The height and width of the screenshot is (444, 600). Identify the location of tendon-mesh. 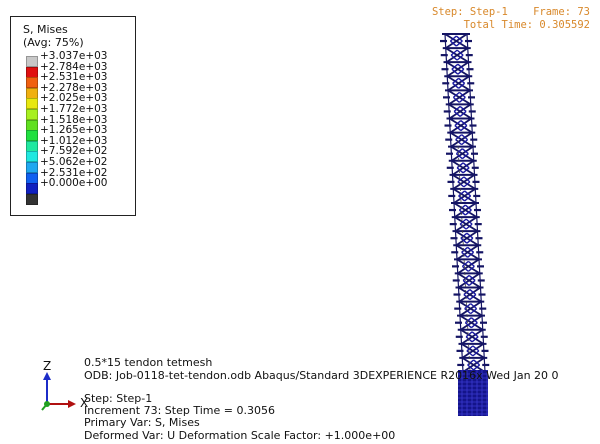
(465, 203).